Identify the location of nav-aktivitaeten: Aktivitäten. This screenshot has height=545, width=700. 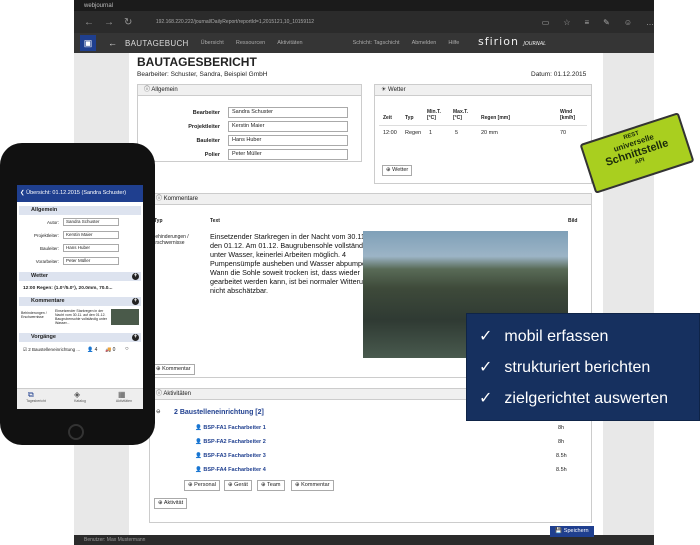
(289, 43).